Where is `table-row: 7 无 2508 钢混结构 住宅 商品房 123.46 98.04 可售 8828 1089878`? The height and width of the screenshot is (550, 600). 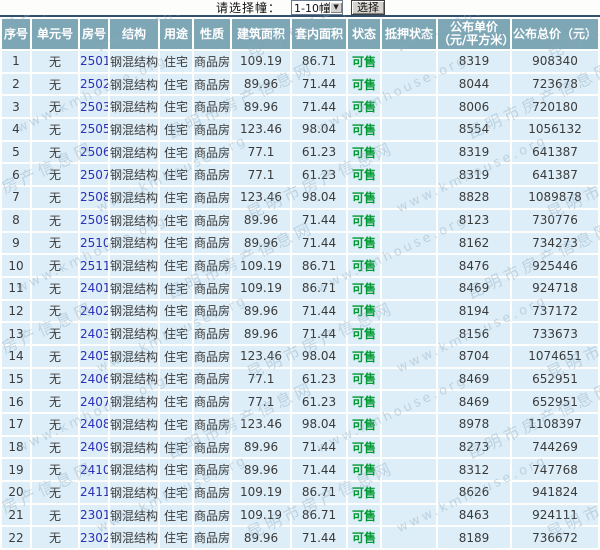
table-row: 7 无 2508 钢混结构 住宅 商品房 123.46 98.04 可售 8828 1089878 is located at coordinates (300, 197).